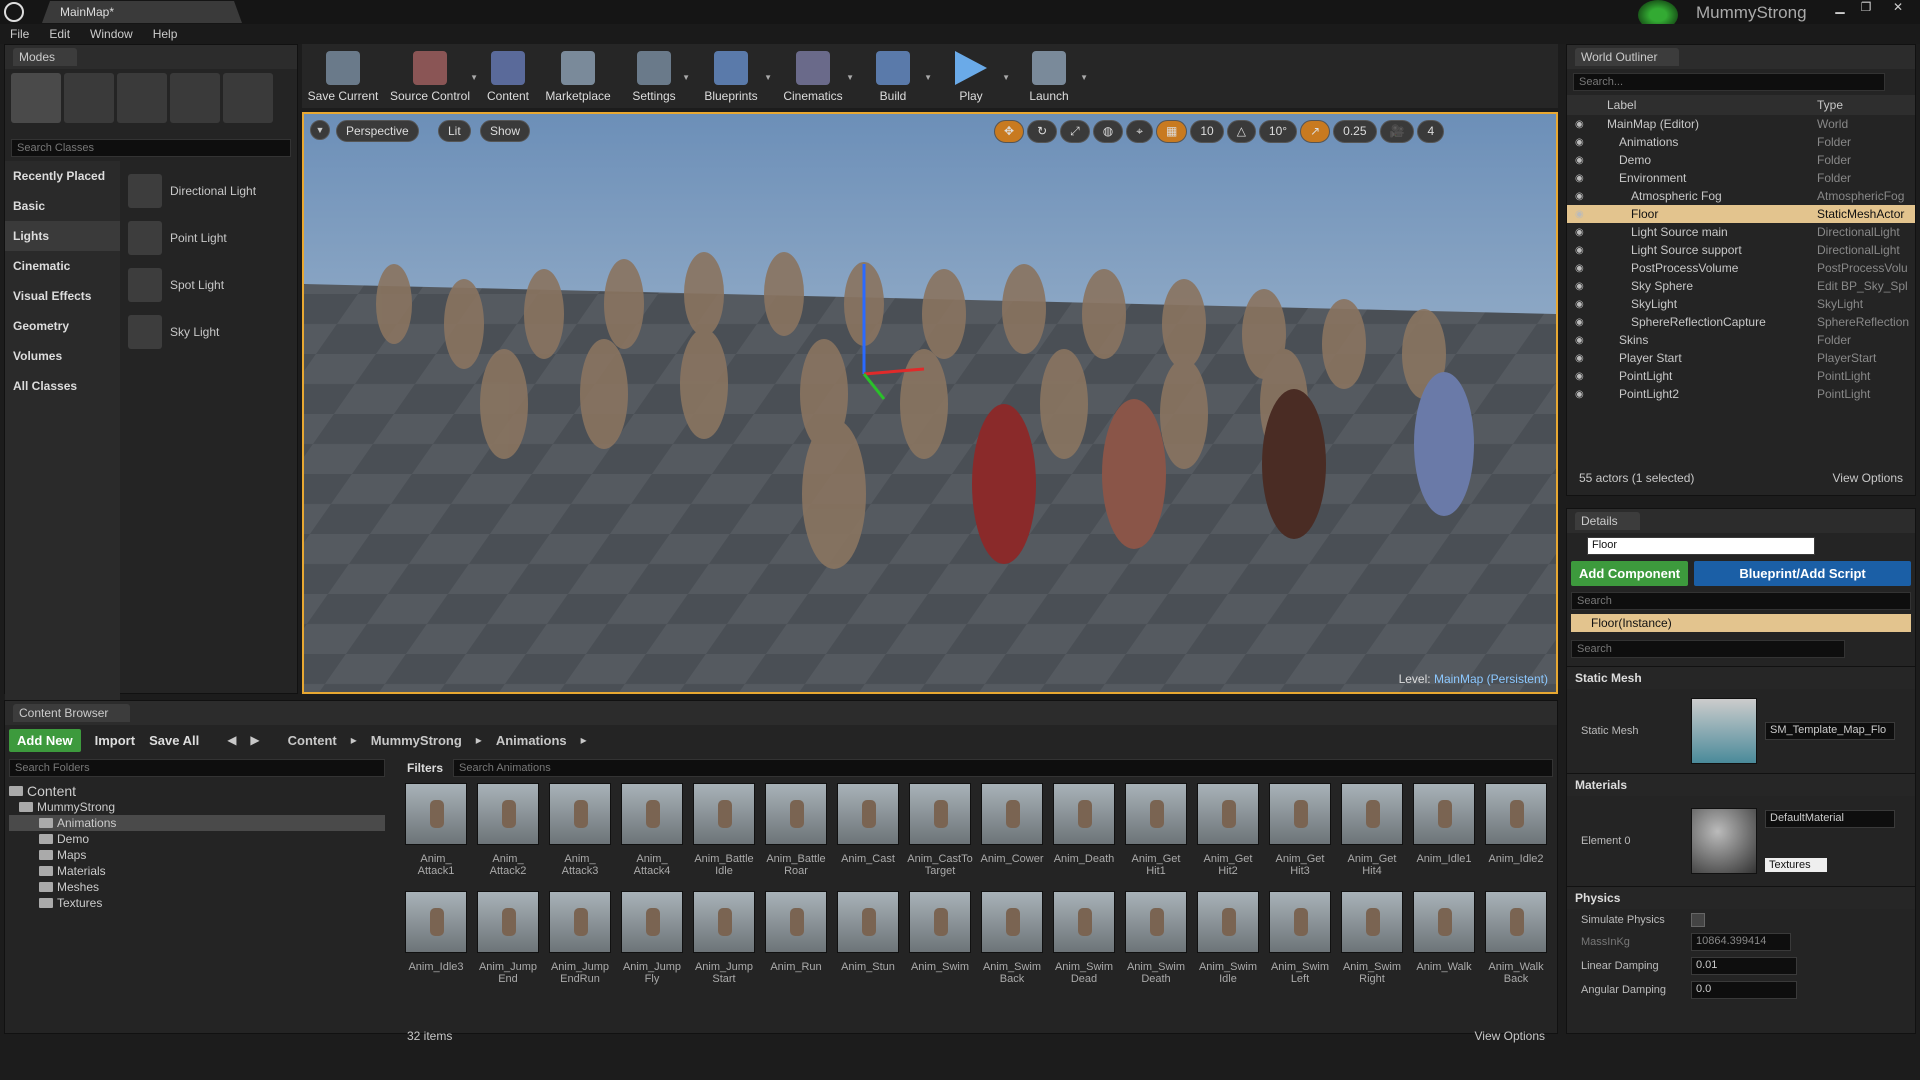 This screenshot has height=1080, width=1920. What do you see at coordinates (1741, 340) in the screenshot?
I see `outliner-row: ◉ Skins Folder` at bounding box center [1741, 340].